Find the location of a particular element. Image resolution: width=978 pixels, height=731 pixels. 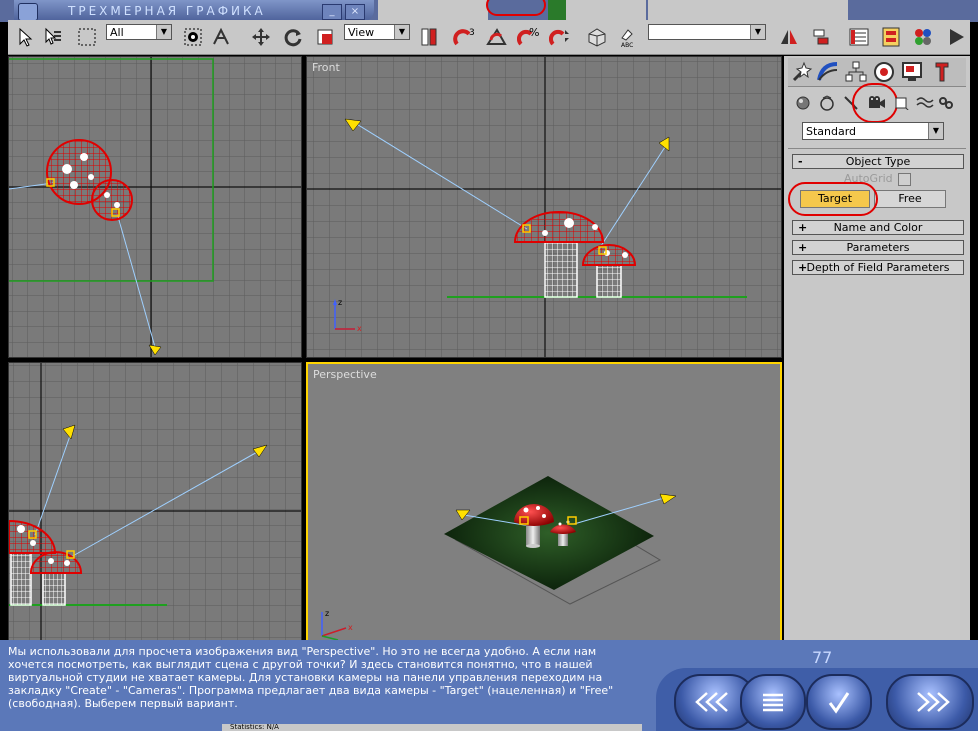

viewport-left is located at coordinates (155, 502).